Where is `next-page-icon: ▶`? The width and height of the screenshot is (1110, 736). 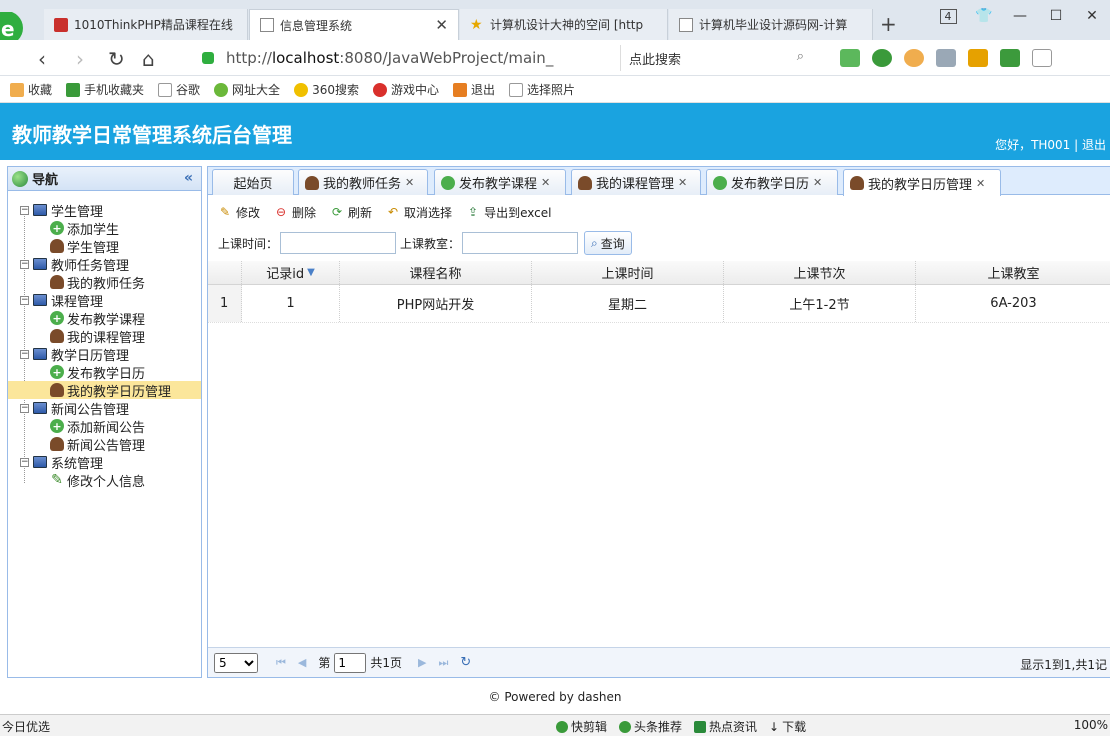
next-page-icon: ▶ is located at coordinates (422, 662).